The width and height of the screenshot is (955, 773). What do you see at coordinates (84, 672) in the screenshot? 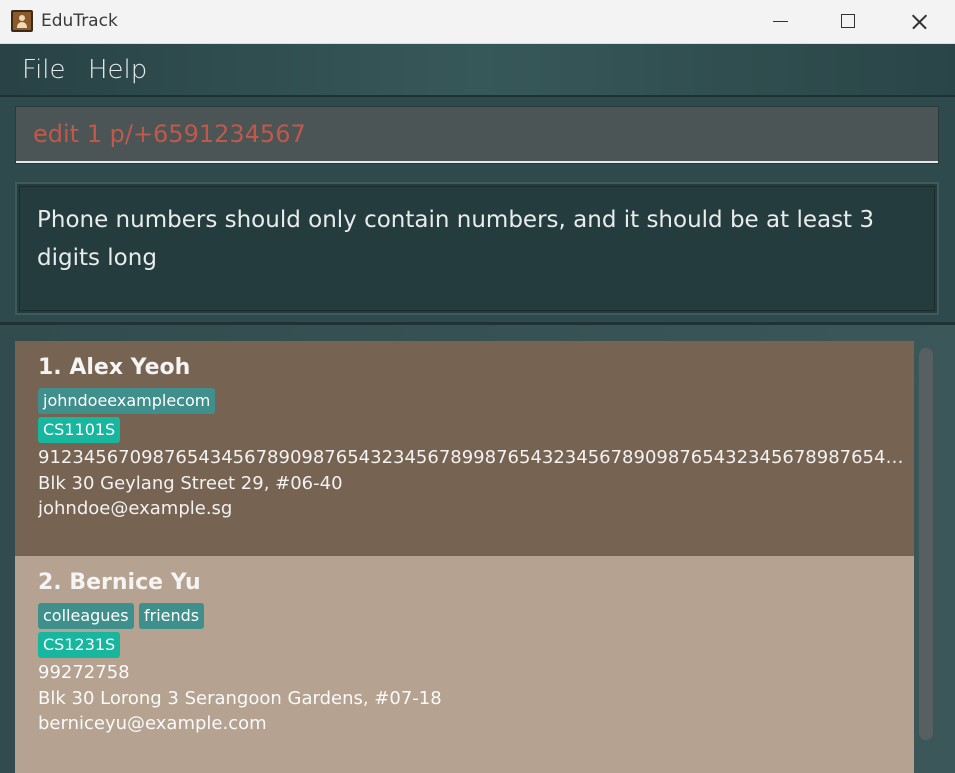
I see `person-phone: 99272758` at bounding box center [84, 672].